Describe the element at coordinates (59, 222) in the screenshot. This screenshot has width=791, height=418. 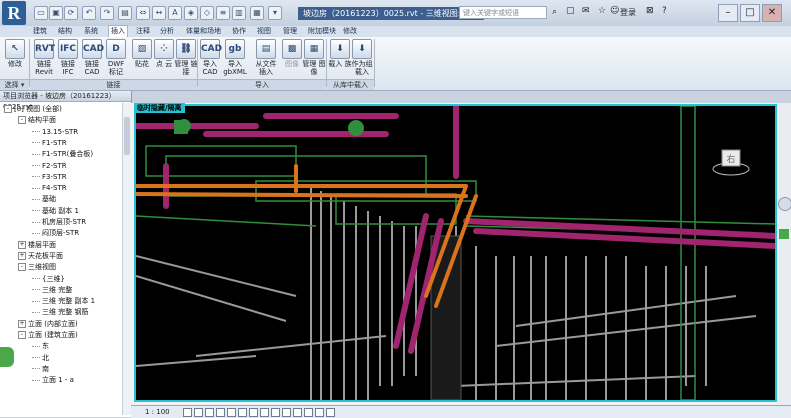
I see `browser-tree-item: 机房层顶-STR` at that location.